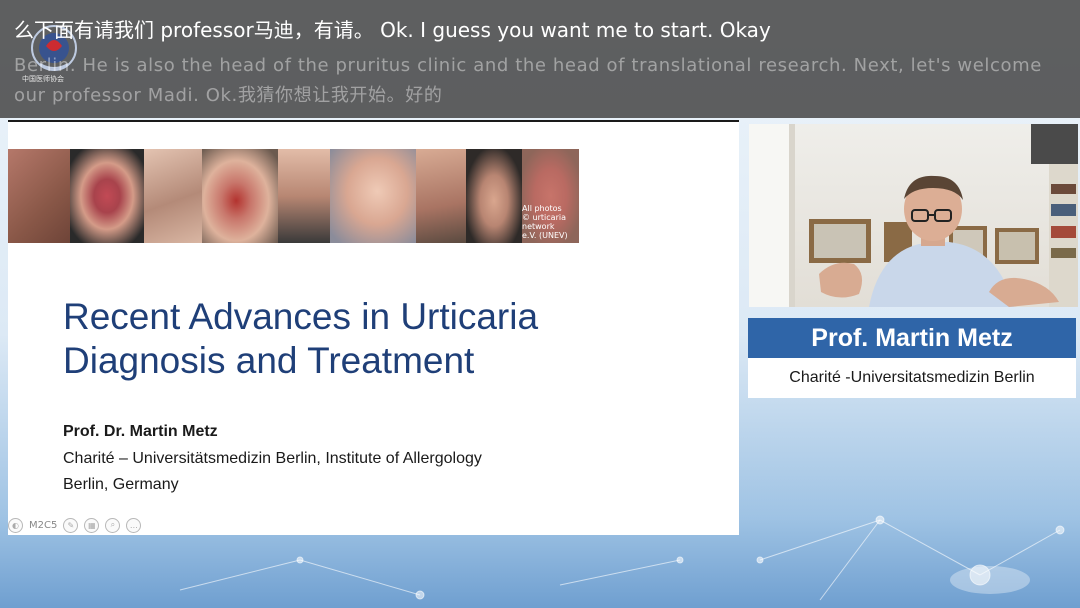 The height and width of the screenshot is (608, 1080). What do you see at coordinates (269, 360) in the screenshot?
I see `slide-title-line2: Diagnosis and Treatment` at bounding box center [269, 360].